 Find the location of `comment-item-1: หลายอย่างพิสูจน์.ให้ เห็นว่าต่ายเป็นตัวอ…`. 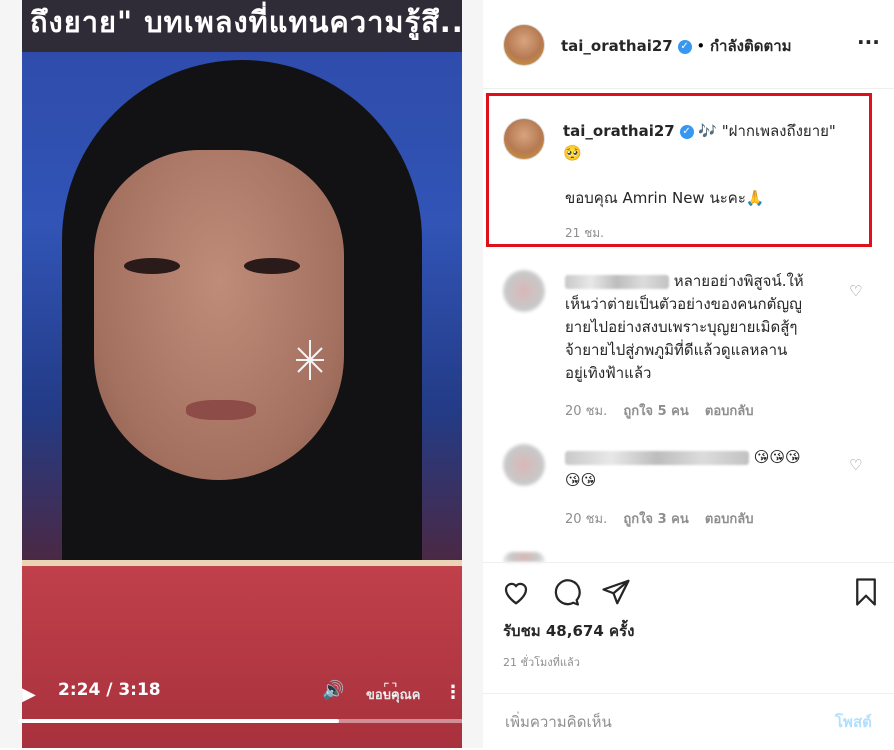

comment-item-1: หลายอย่างพิสูจน์.ให้ เห็นว่าต่ายเป็นตัวอ… is located at coordinates (710, 327).